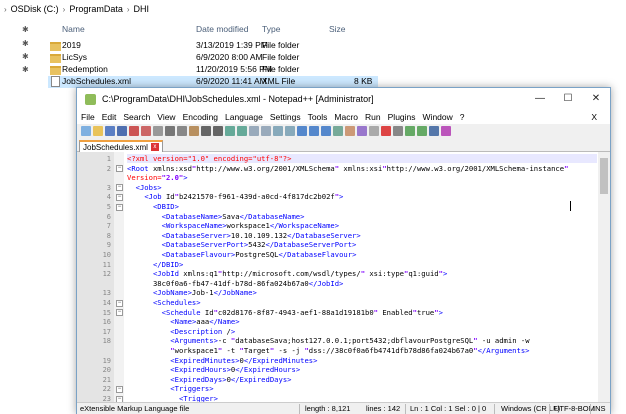 The image size is (626, 414). What do you see at coordinates (109, 117) in the screenshot?
I see `menu-edit: Edit` at bounding box center [109, 117].